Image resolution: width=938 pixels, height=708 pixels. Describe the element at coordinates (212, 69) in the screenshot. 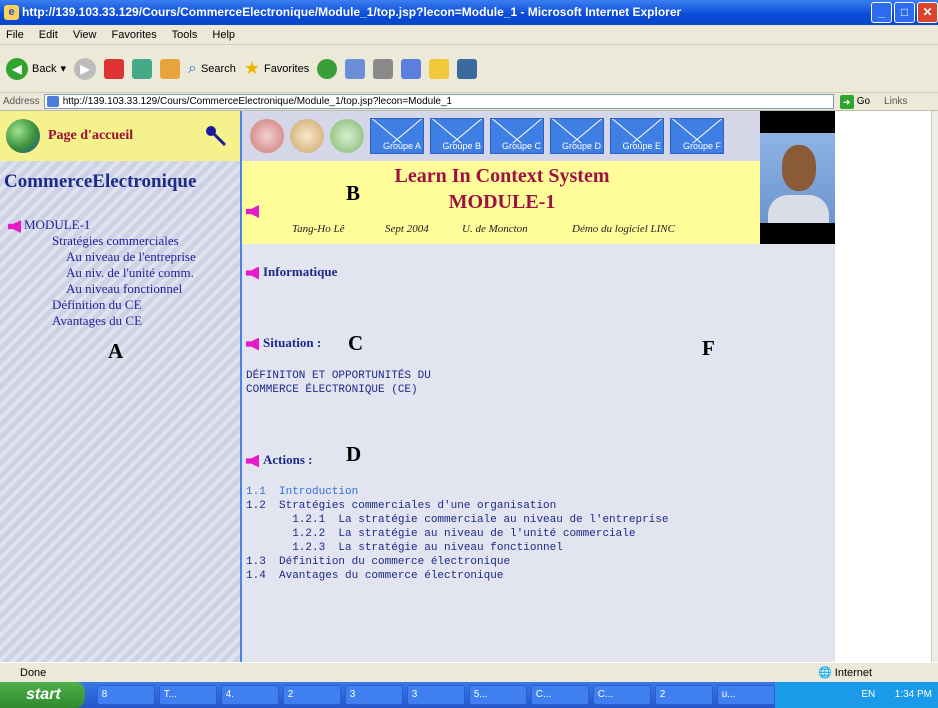

I see `search-button: ⌕ Search` at that location.